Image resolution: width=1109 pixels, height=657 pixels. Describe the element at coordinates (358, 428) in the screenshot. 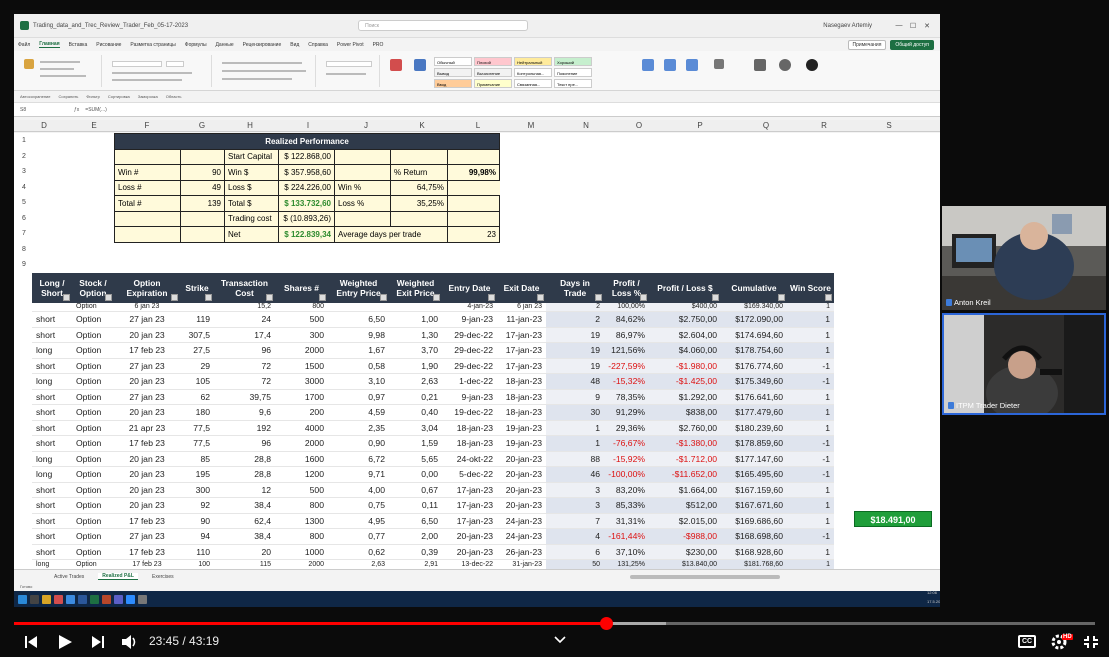

I see `table-cell: 2,35` at that location.